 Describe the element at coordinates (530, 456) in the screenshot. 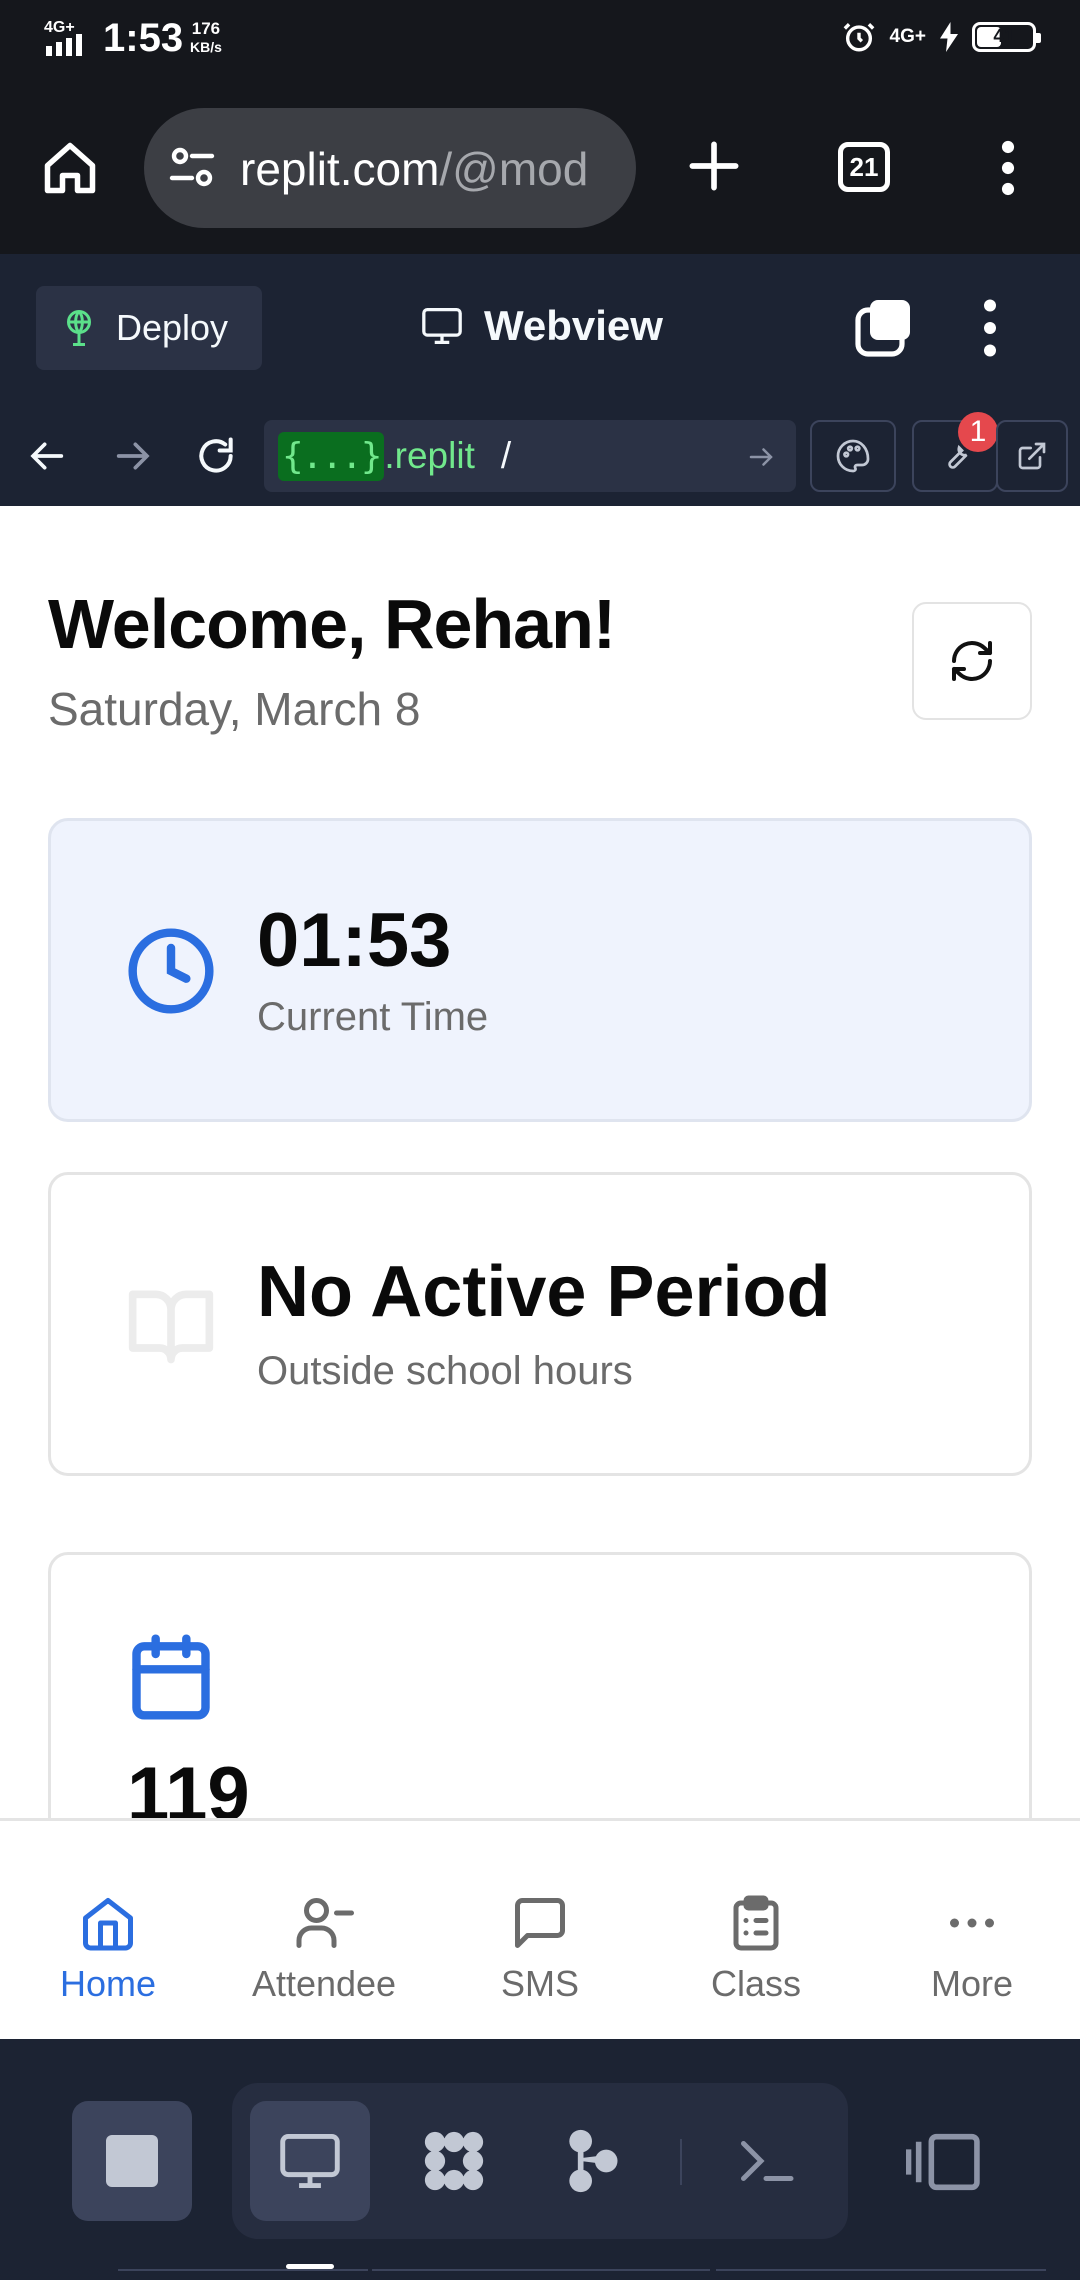

I see `webview-url-bar: {...} .replit /` at that location.